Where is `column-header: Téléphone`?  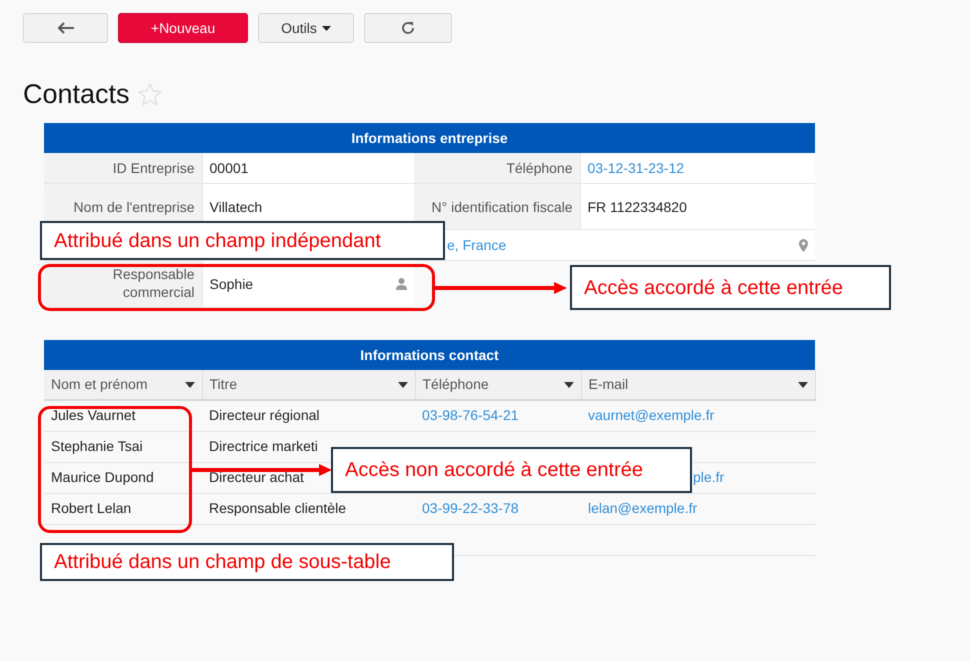 column-header: Téléphone is located at coordinates (498, 385).